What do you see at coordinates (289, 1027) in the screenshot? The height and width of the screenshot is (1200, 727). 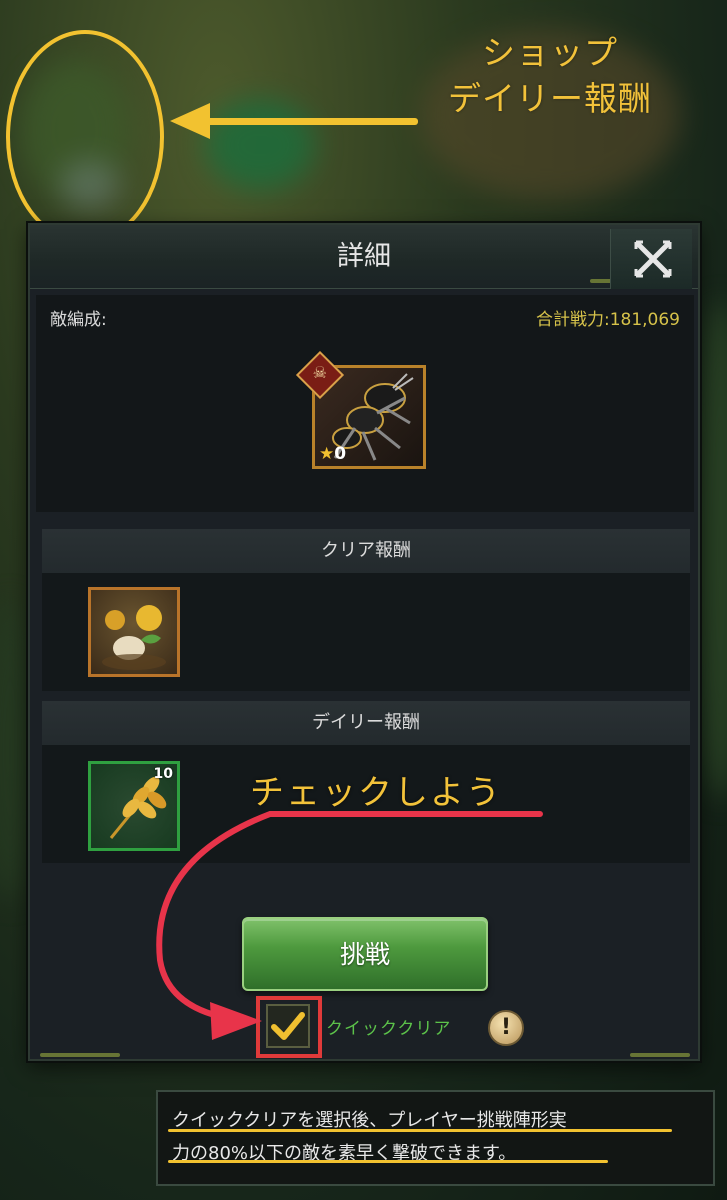 I see `checkbox-highlight-box` at bounding box center [289, 1027].